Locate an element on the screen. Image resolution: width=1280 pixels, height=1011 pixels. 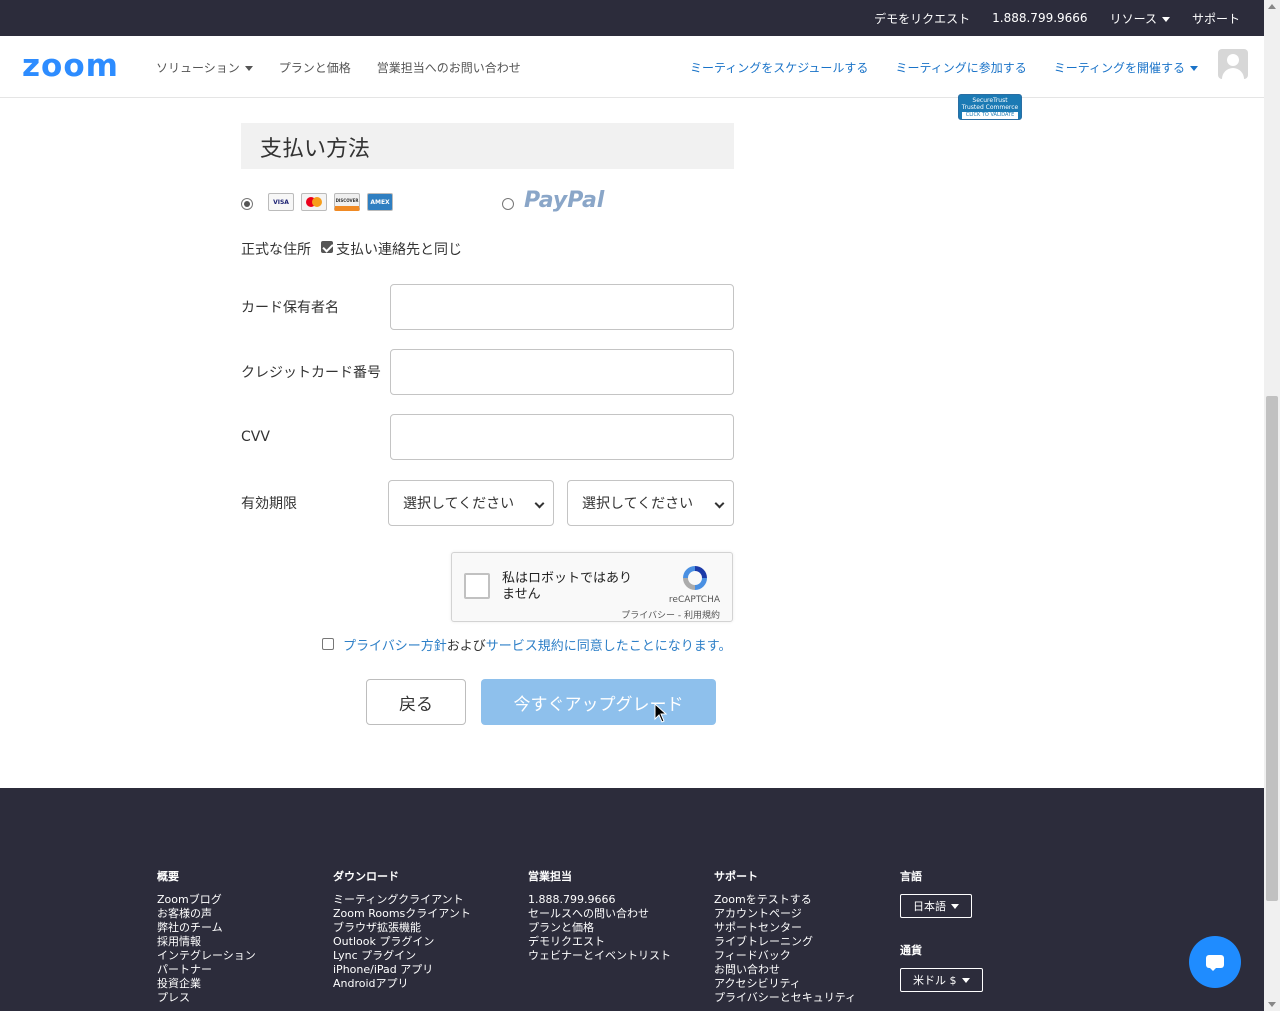
resources-label: リソース is located at coordinates (1133, 18).